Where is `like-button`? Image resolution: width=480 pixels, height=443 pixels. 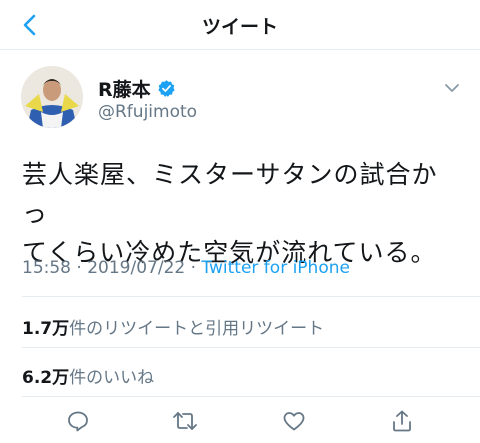
like-button is located at coordinates (294, 421).